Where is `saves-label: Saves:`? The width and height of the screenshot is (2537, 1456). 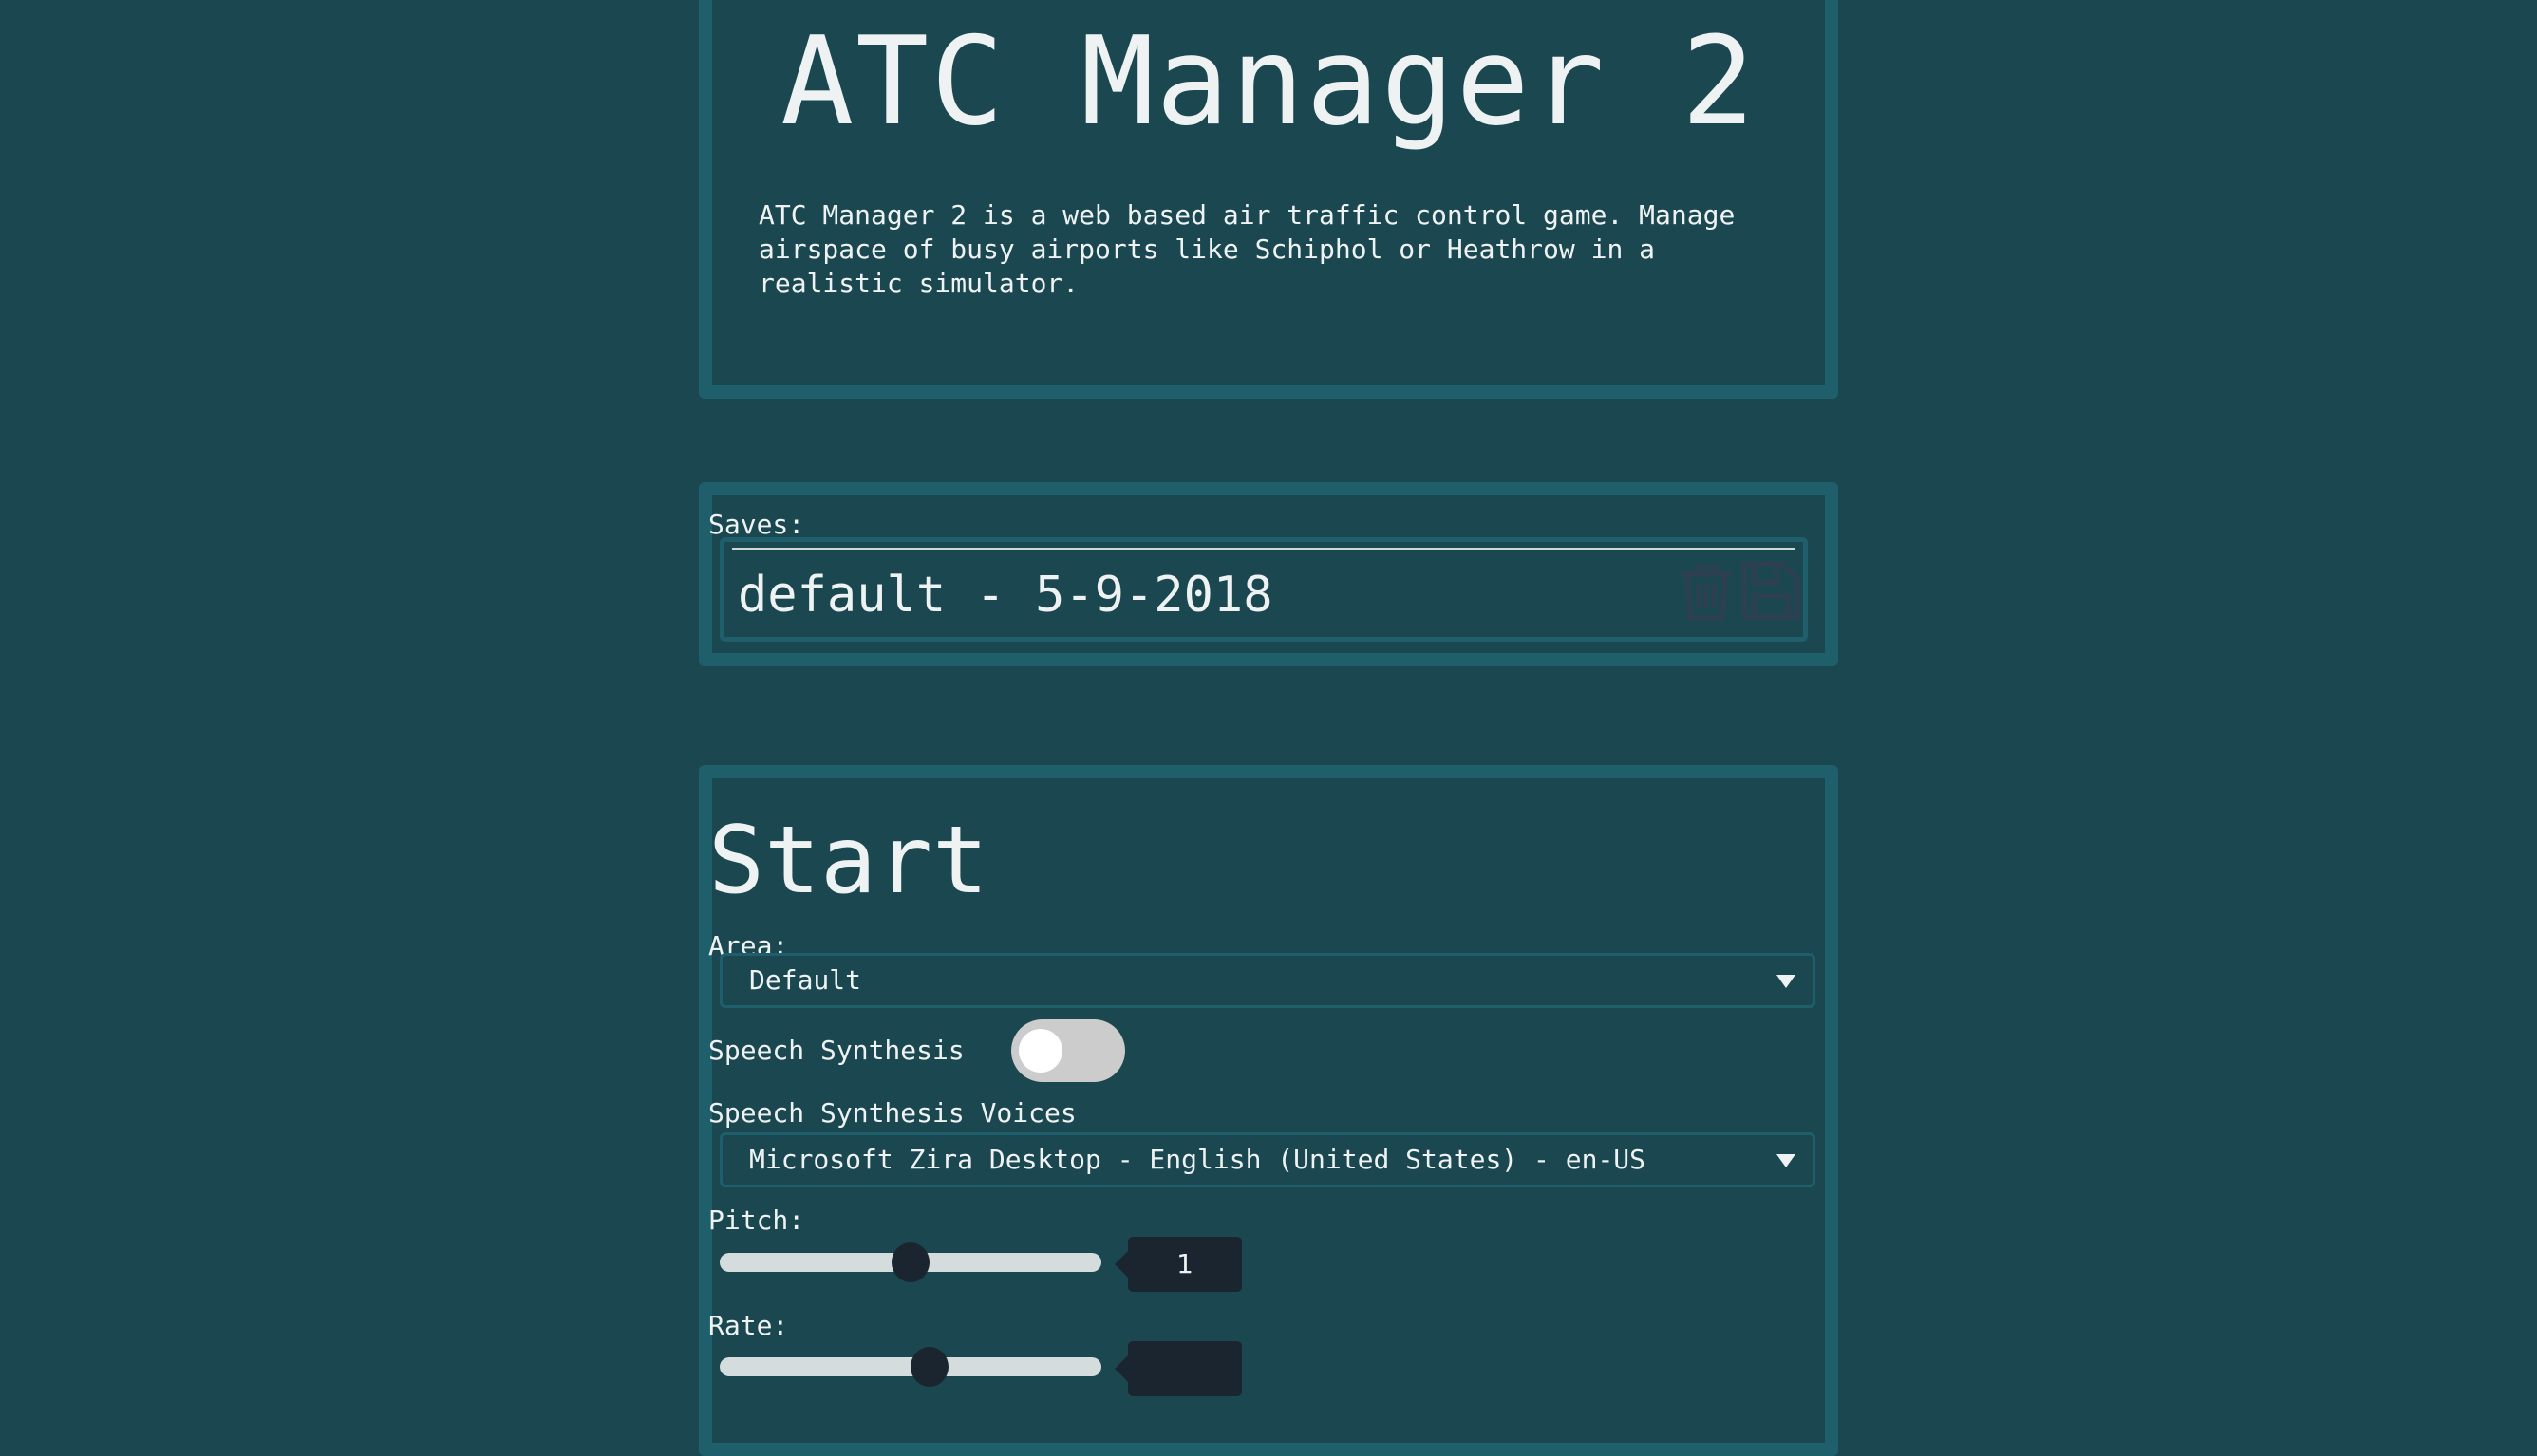 saves-label: Saves: is located at coordinates (756, 525).